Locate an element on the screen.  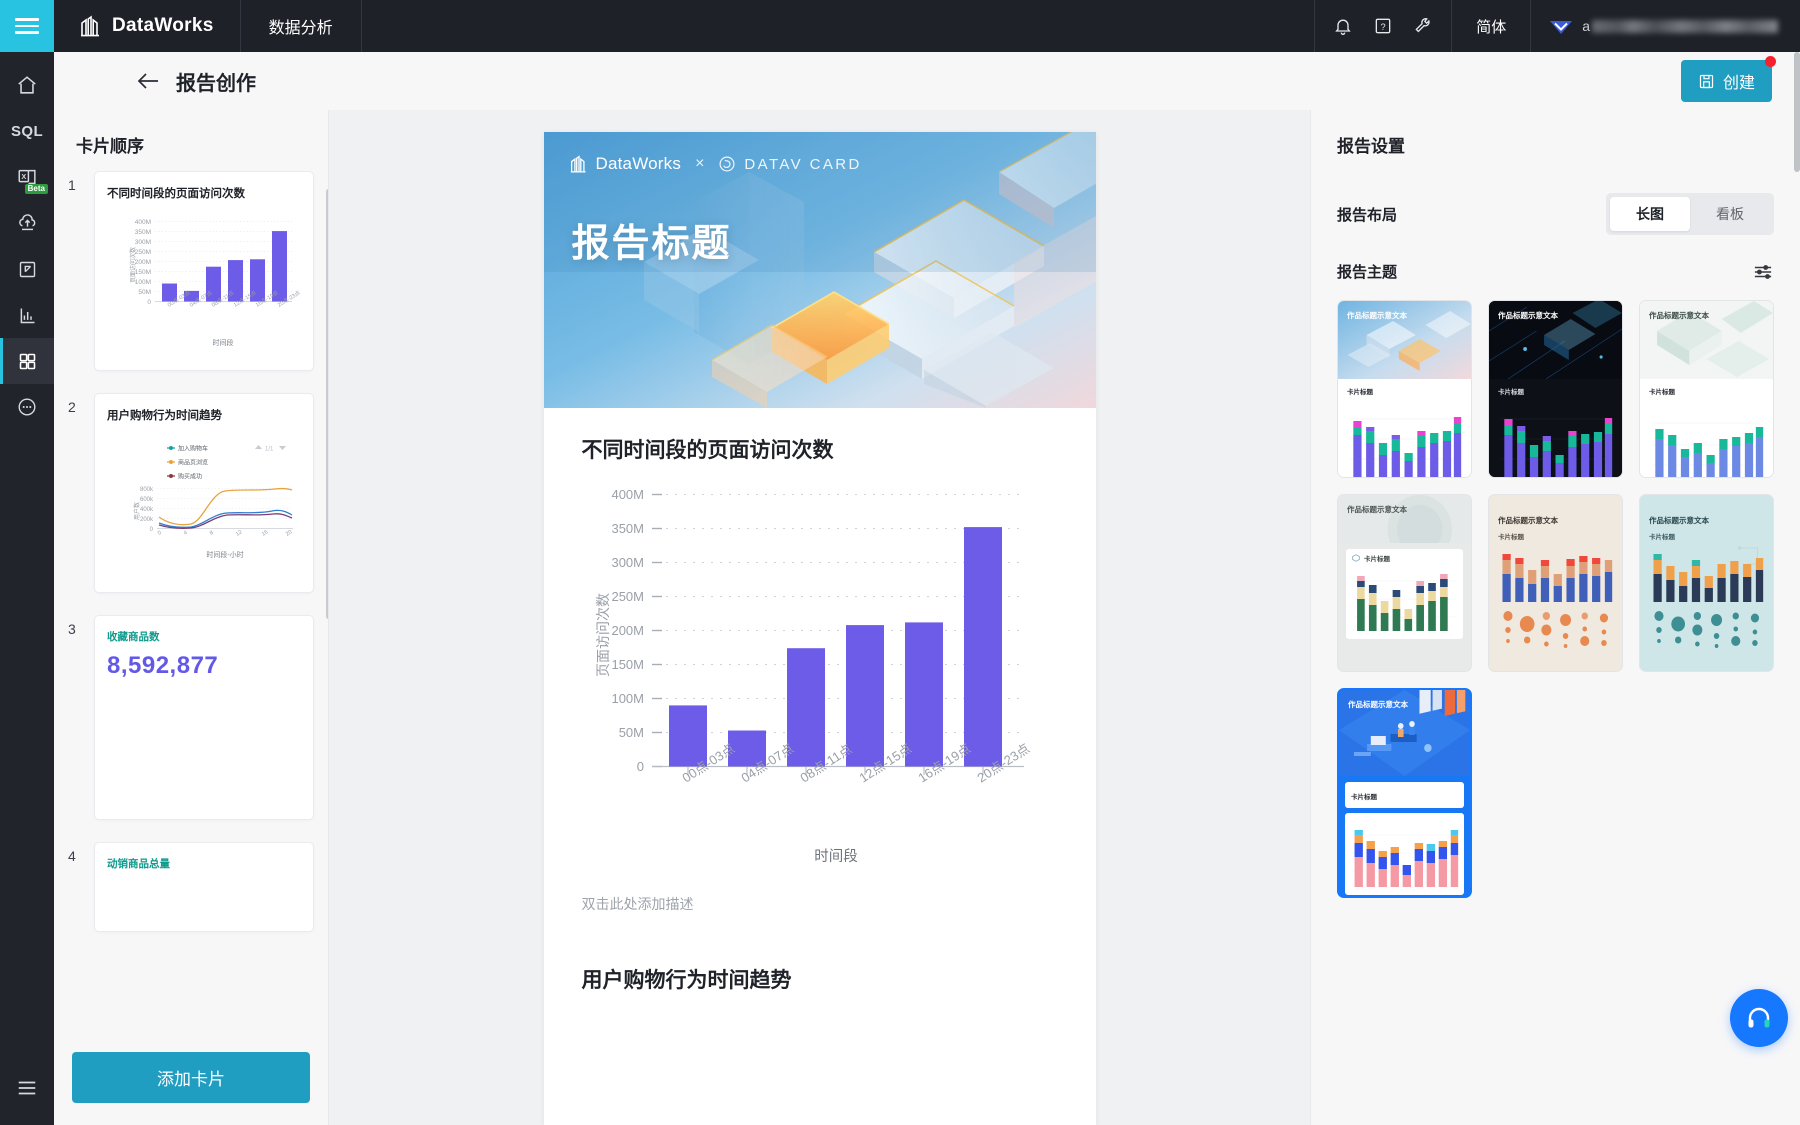
hamburger-icon is located at coordinates (27, 26).